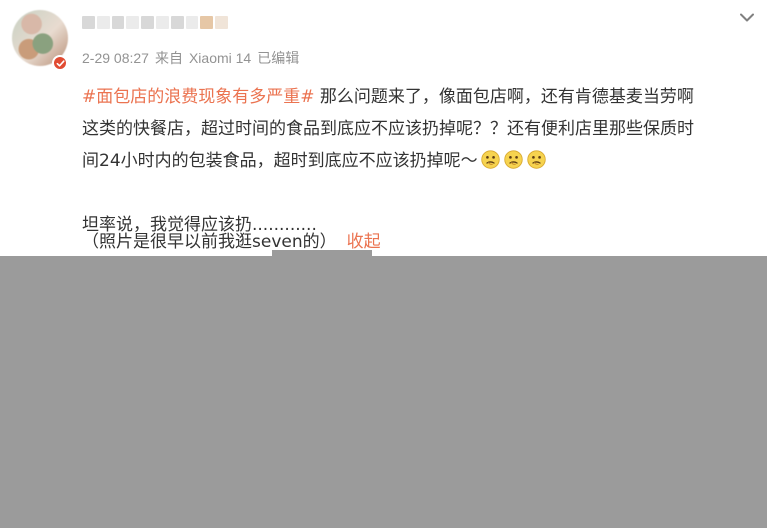 This screenshot has width=767, height=528. Describe the element at coordinates (278, 58) in the screenshot. I see `edited-label: 已编辑` at that location.